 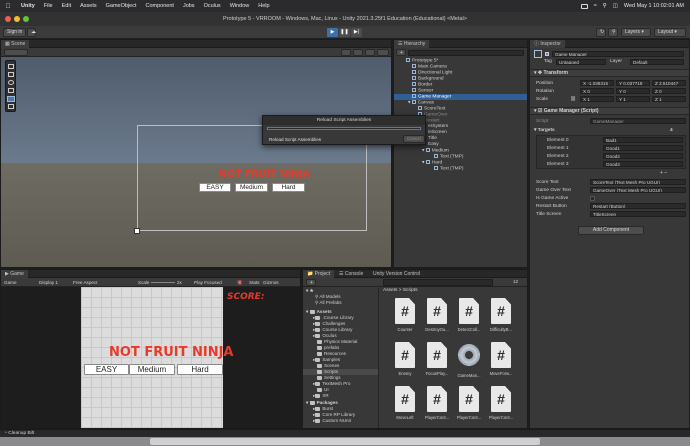 I want to click on asset-item: # Counter, so click(x=405, y=319).